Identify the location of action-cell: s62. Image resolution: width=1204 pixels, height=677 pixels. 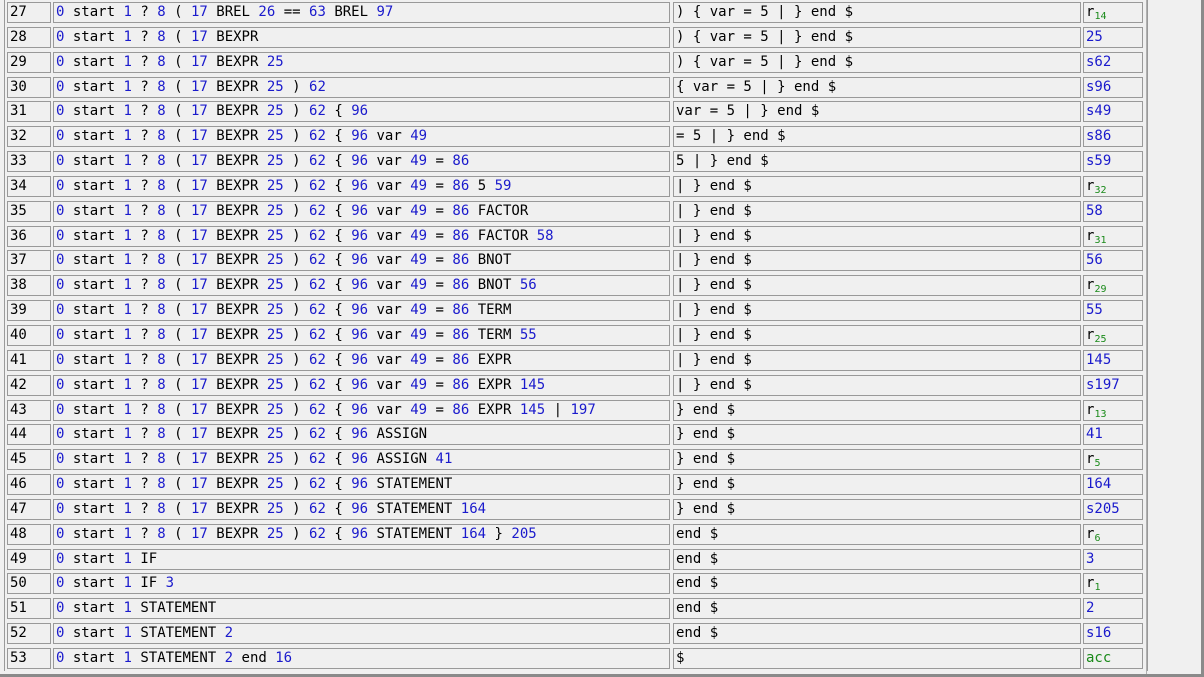
(1113, 62).